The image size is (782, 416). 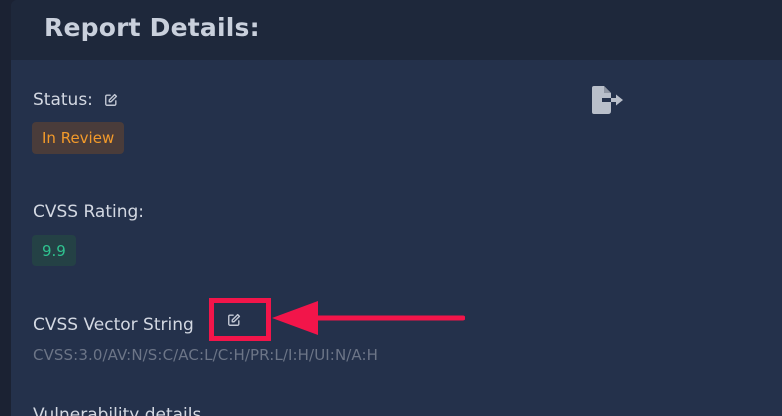 I want to click on status-badge: In Review, so click(x=78, y=138).